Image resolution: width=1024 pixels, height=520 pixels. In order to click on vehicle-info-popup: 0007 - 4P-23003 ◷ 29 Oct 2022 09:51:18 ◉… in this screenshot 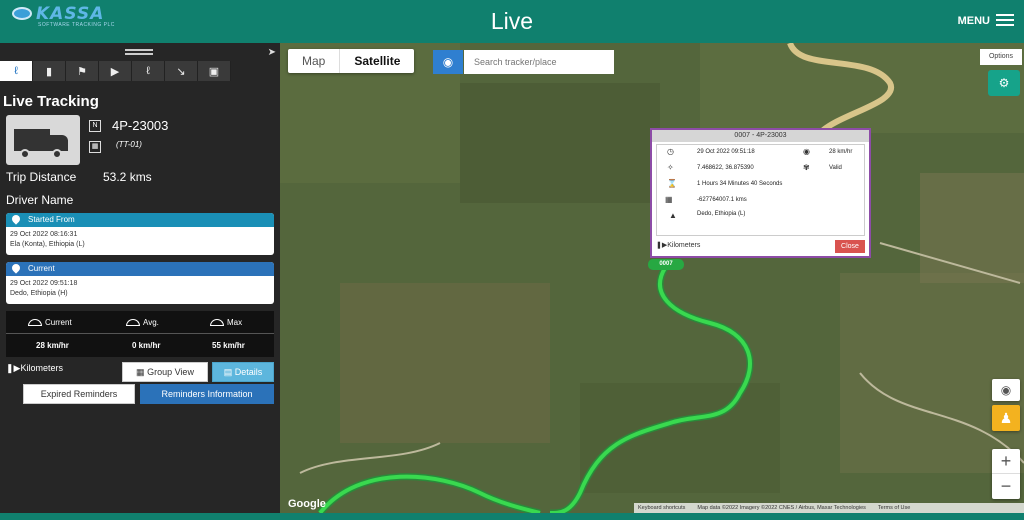, I will do `click(760, 193)`.